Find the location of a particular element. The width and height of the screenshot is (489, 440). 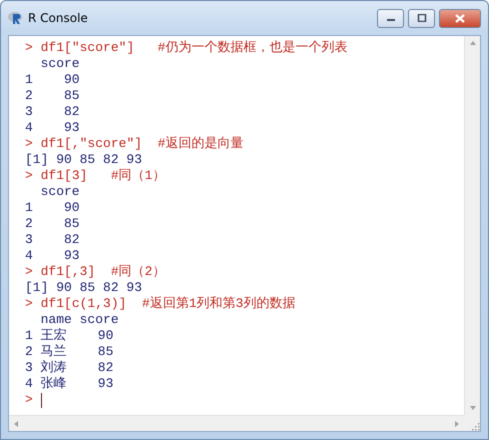

code-comment: #同（1） is located at coordinates (138, 176).